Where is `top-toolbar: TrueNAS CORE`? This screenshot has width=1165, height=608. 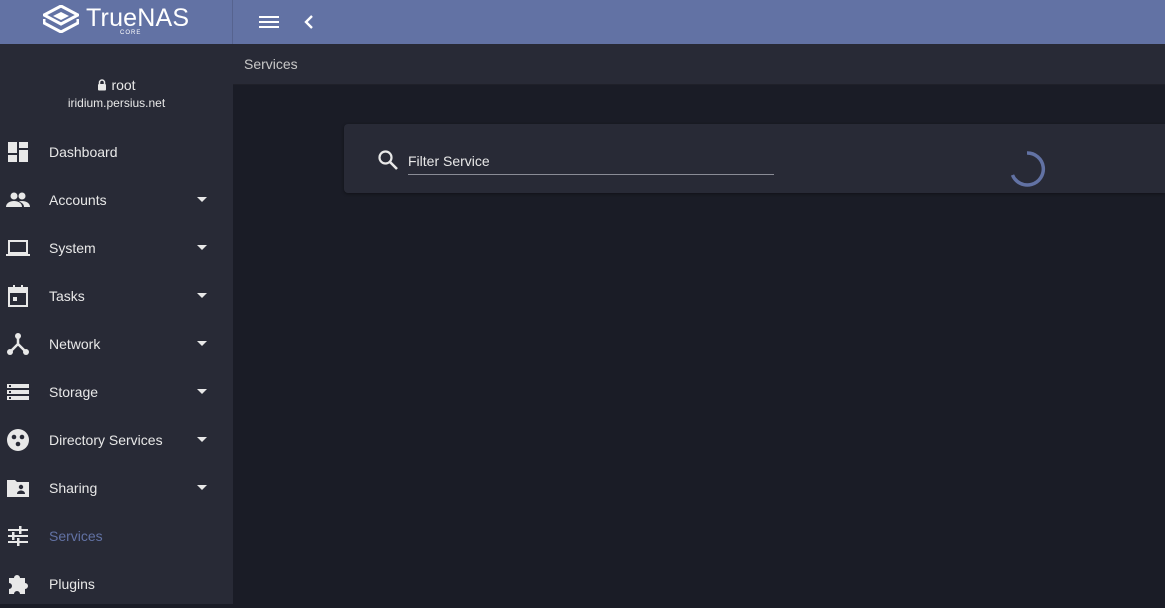
top-toolbar: TrueNAS CORE is located at coordinates (582, 22).